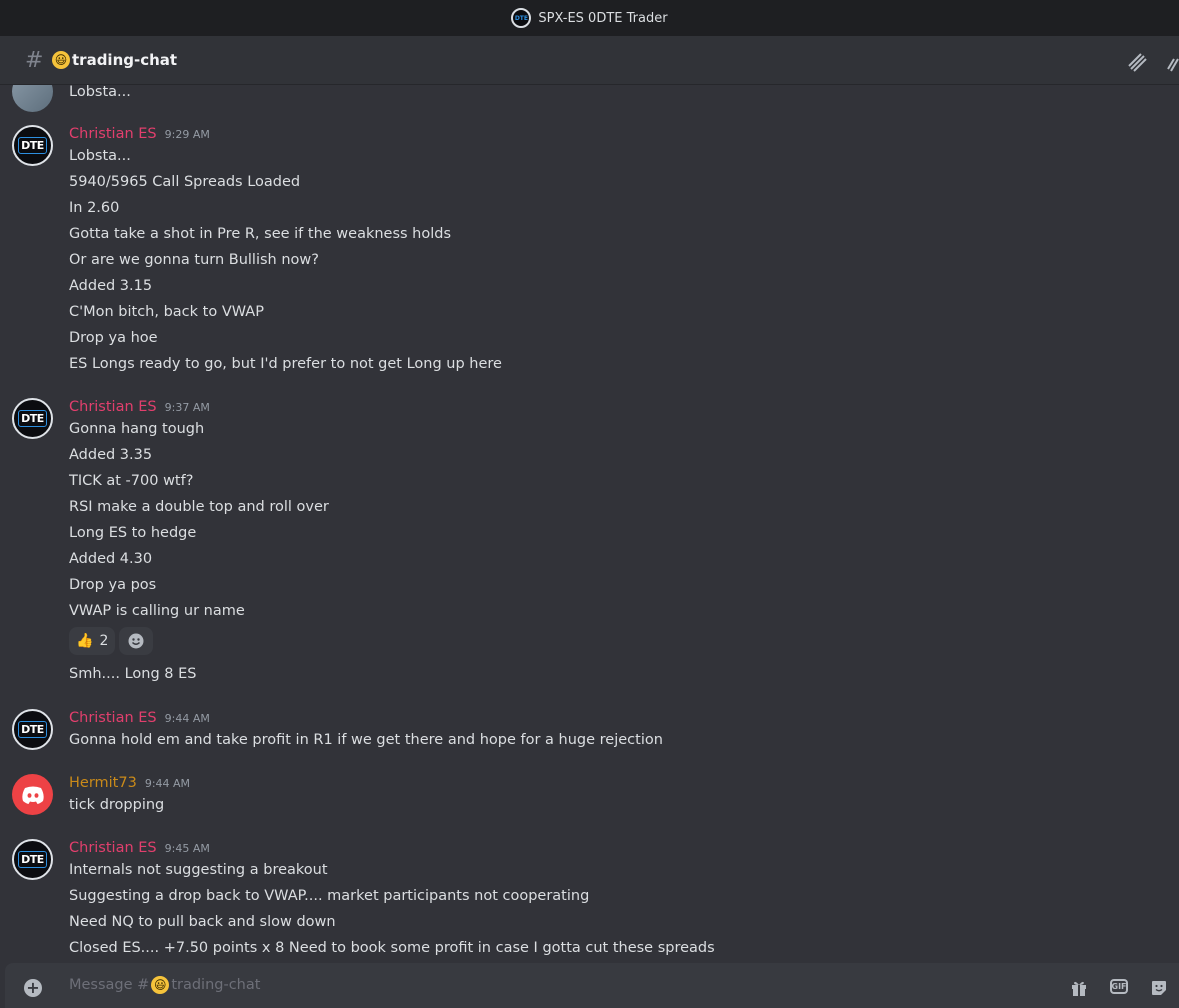  What do you see at coordinates (113, 585) in the screenshot?
I see `message-line: Drop ya pos` at bounding box center [113, 585].